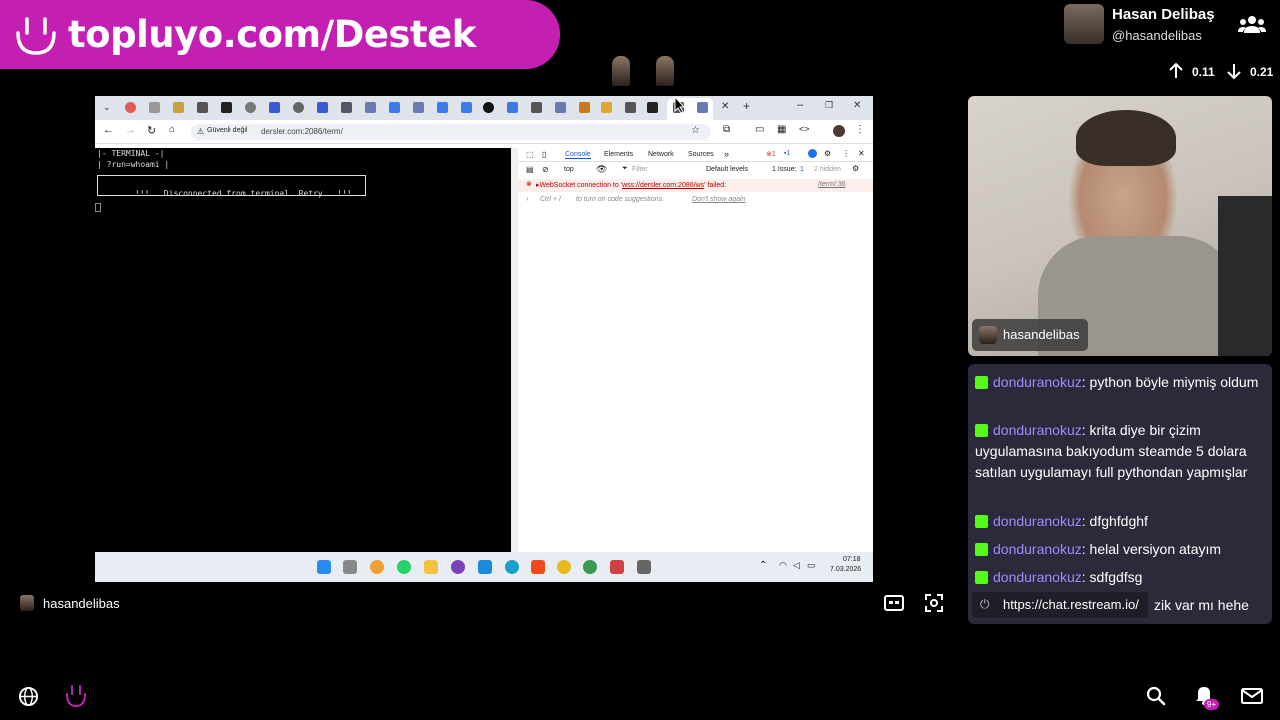 Image resolution: width=1280 pixels, height=720 pixels. I want to click on tab-console: Console, so click(578, 155).